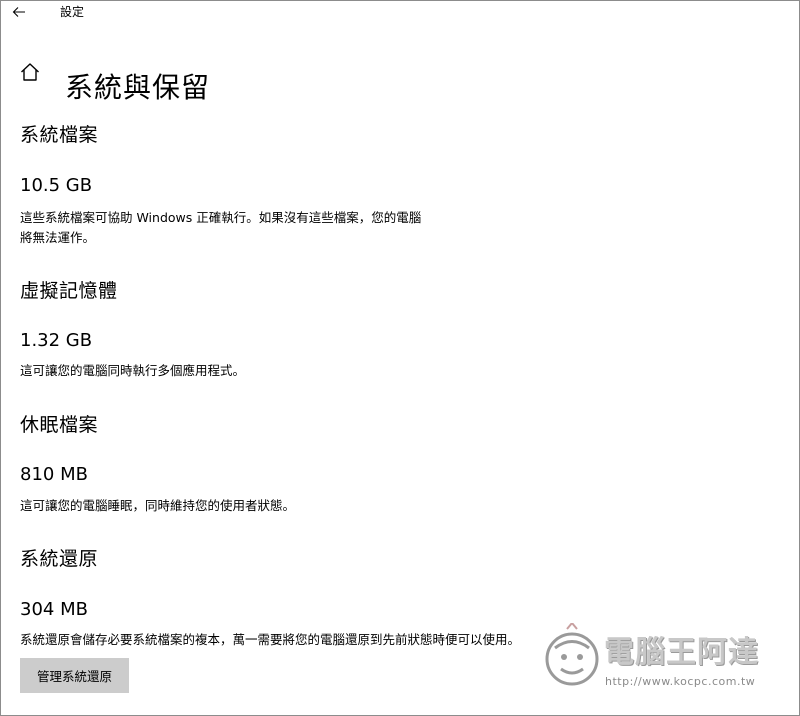 The height and width of the screenshot is (716, 800). What do you see at coordinates (56, 340) in the screenshot?
I see `section-size: 1.32 GB` at bounding box center [56, 340].